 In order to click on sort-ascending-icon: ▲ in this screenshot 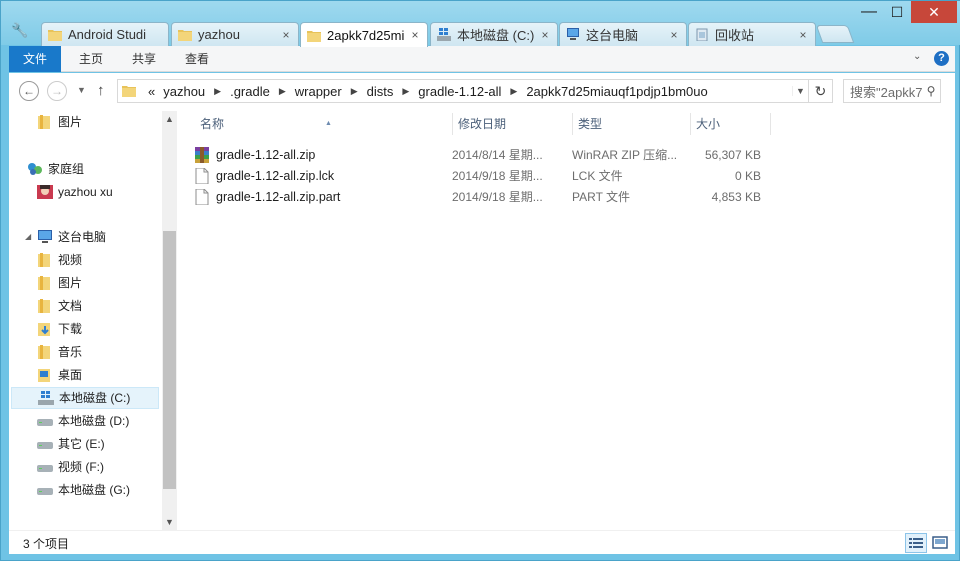, I will do `click(328, 123)`.